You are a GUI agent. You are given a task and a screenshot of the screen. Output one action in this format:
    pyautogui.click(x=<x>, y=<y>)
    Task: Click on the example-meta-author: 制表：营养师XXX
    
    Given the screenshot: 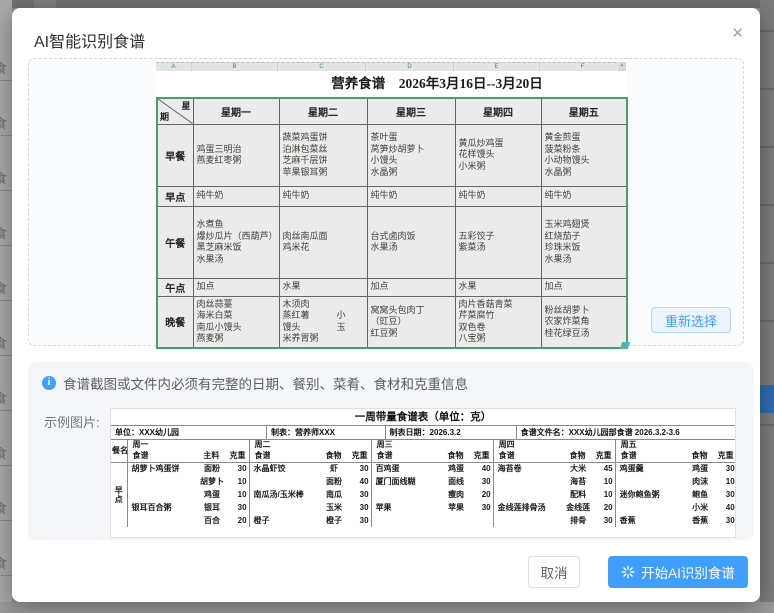 What is the action you would take?
    pyautogui.click(x=326, y=432)
    